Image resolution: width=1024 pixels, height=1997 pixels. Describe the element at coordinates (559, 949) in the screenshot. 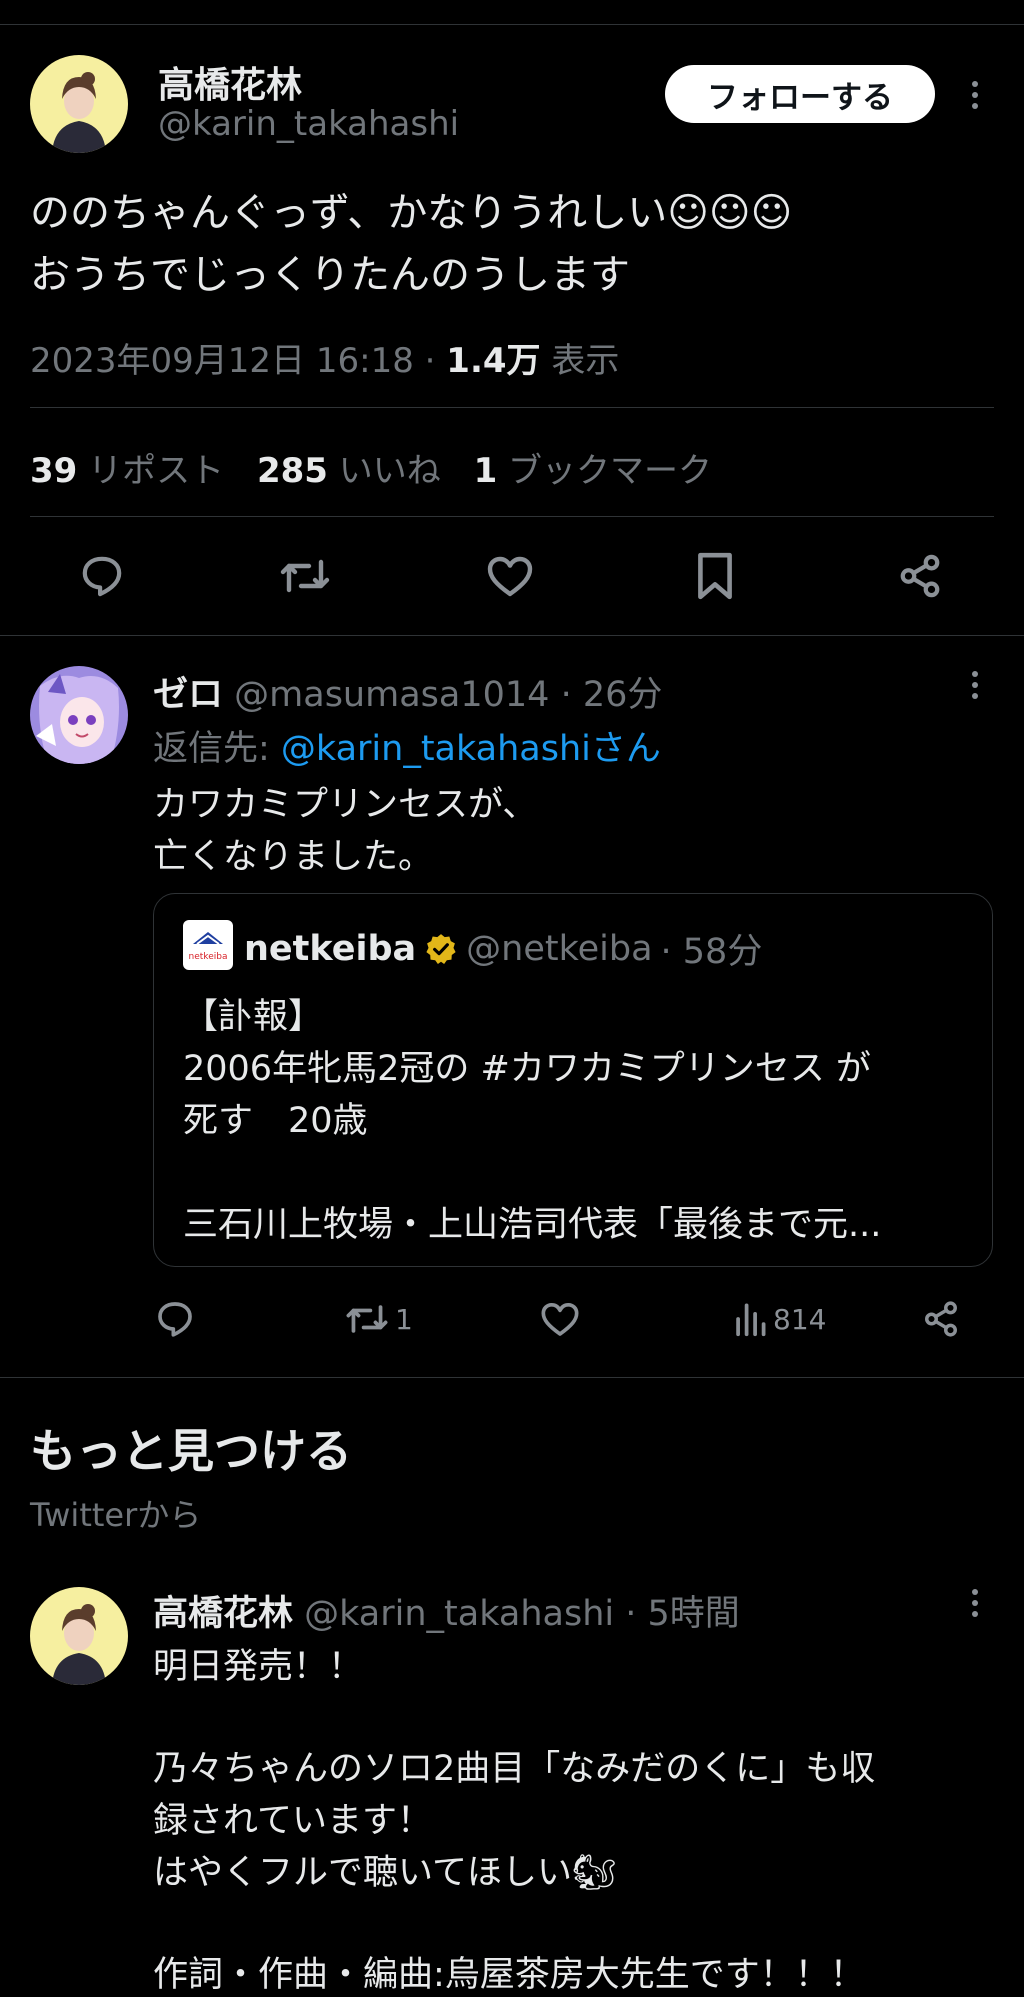

I see `quote-author-handle: @netkeiba` at that location.